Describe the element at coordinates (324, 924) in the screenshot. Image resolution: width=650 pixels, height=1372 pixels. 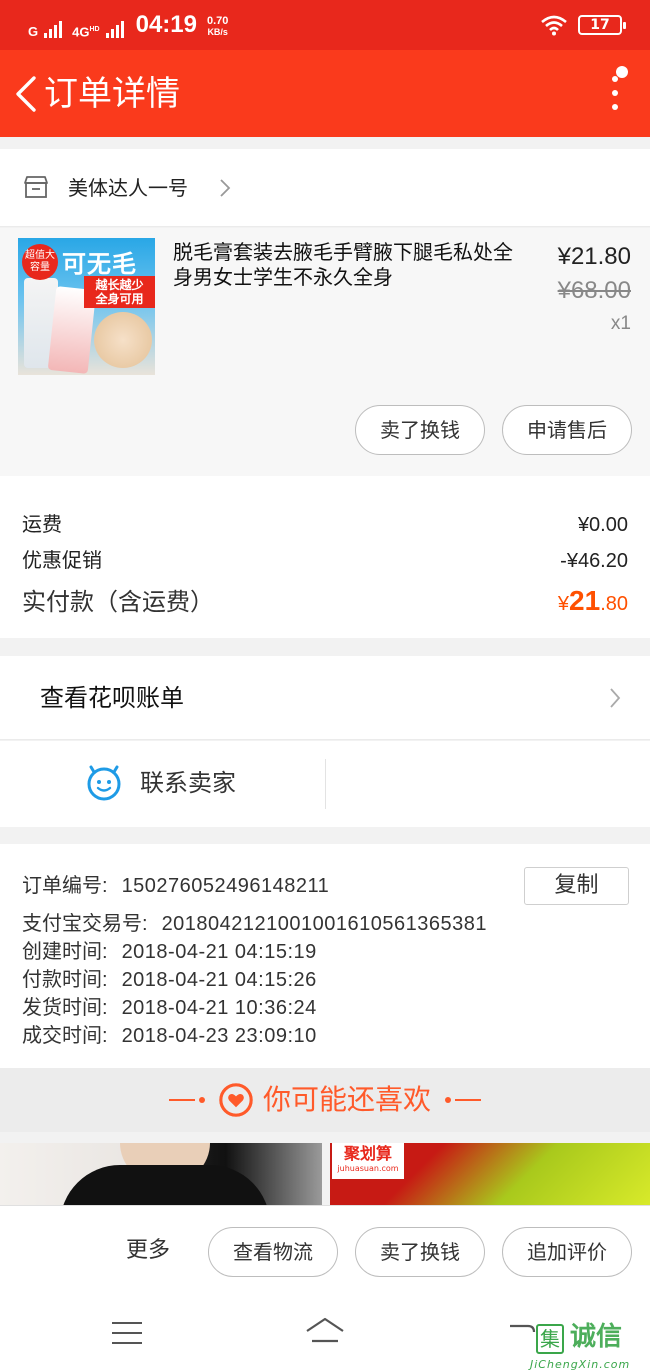
I see `alipay-trade-value: 2018042121001001610561365381` at that location.